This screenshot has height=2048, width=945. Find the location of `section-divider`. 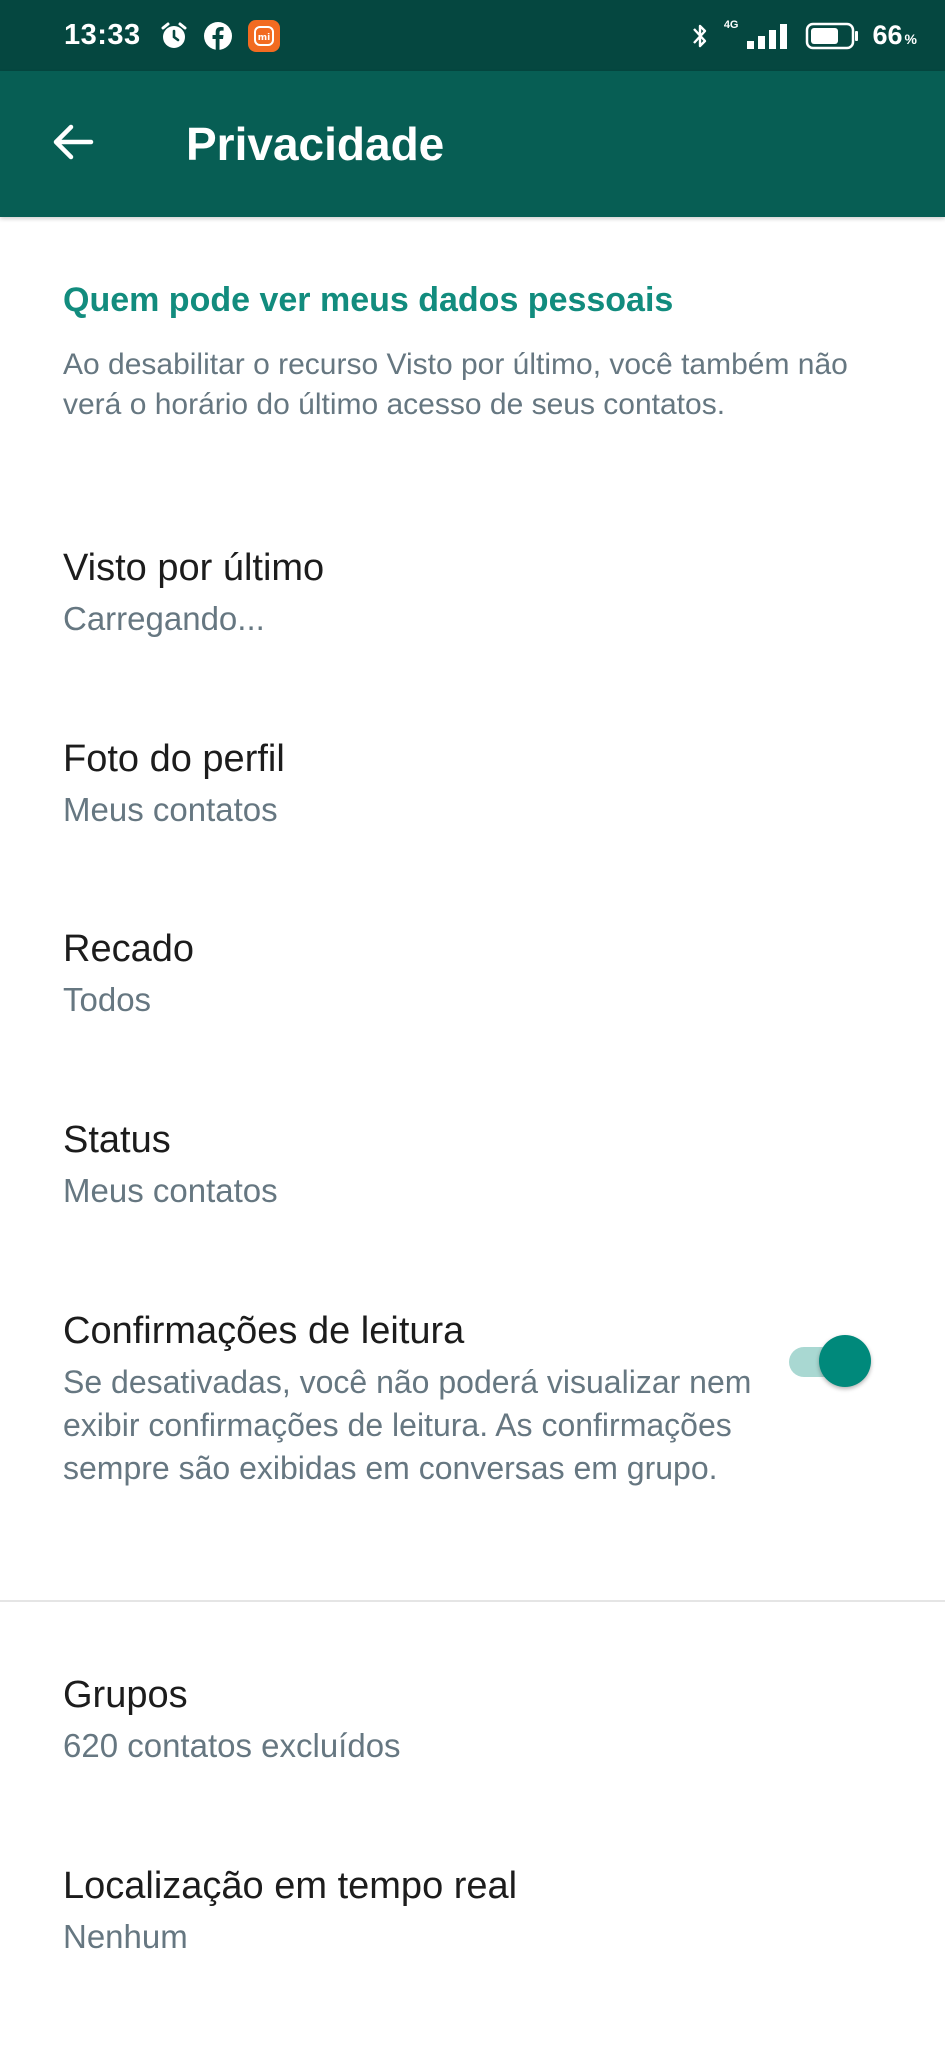

section-divider is located at coordinates (472, 1601).